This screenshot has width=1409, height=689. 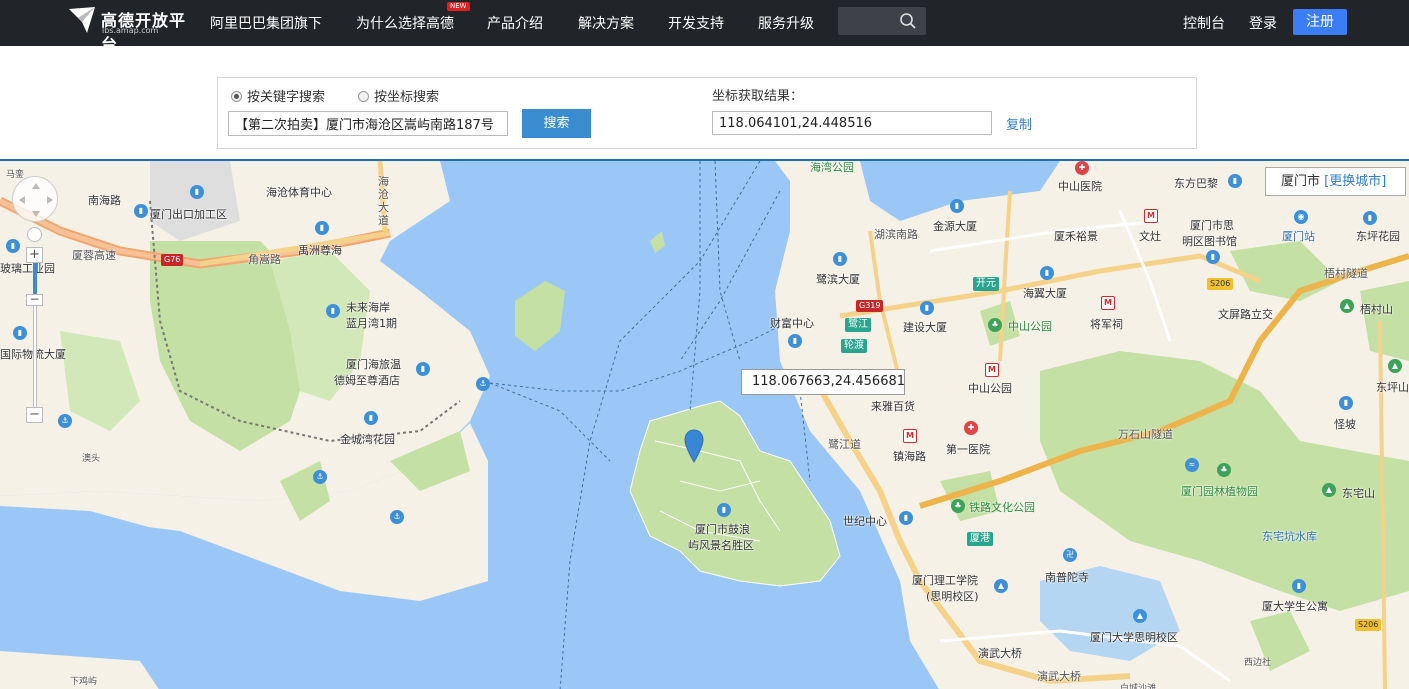 I want to click on map-label: 厦门站, so click(x=1298, y=236).